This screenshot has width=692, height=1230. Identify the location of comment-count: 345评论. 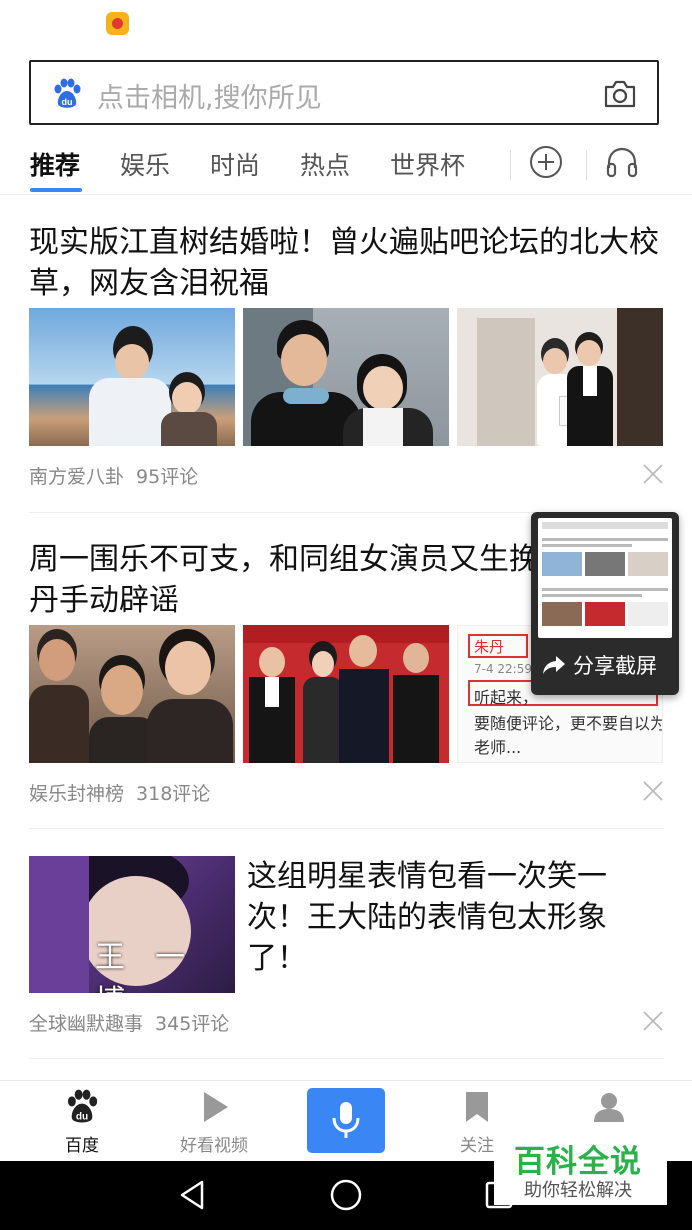
(192, 1024).